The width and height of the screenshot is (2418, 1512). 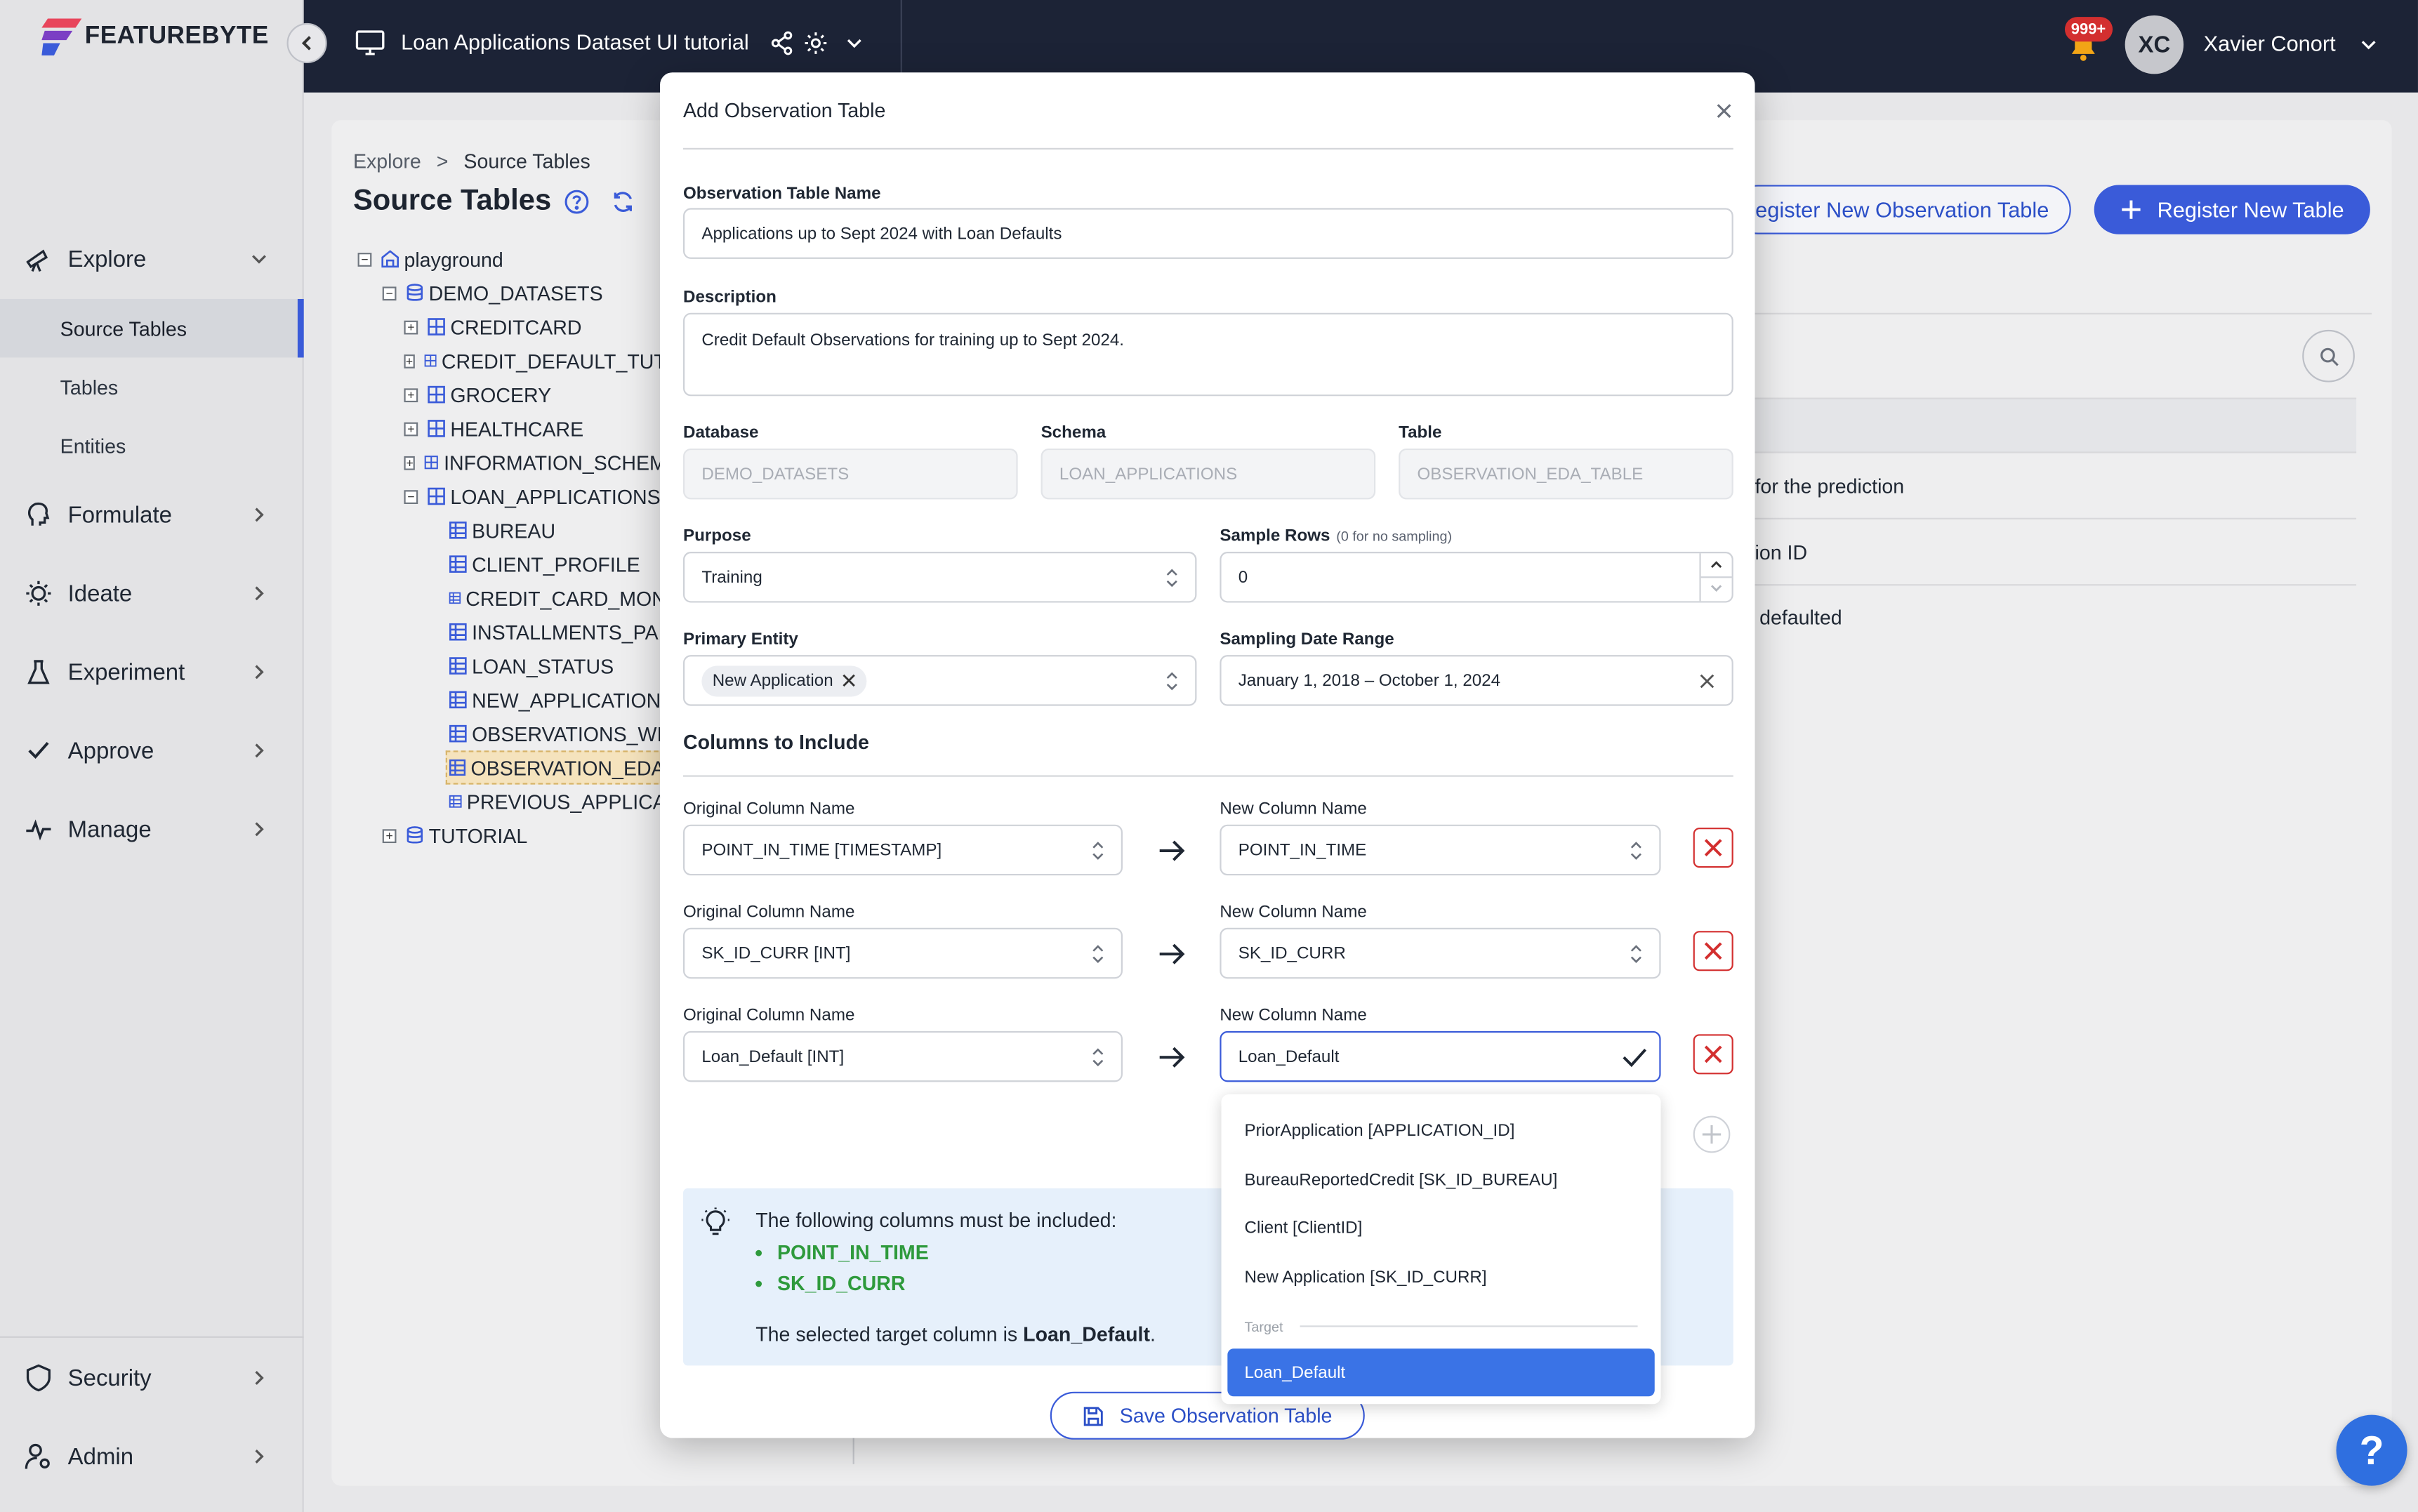 I want to click on nav-formulate: Formulate, so click(x=152, y=515).